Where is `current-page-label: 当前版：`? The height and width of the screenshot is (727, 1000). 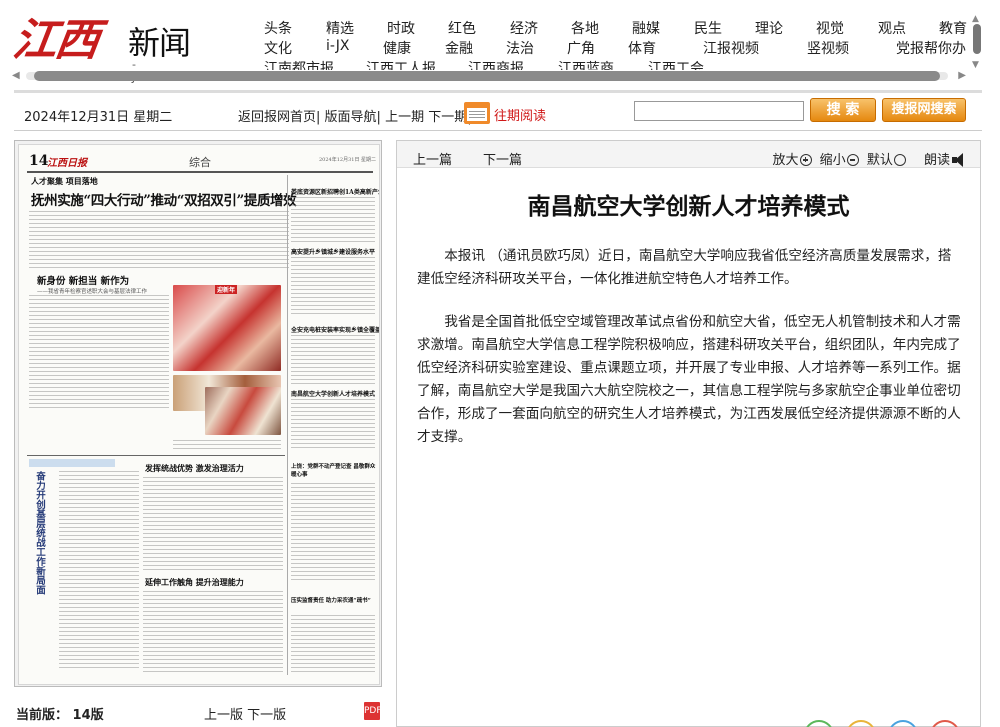
current-page-label: 当前版： is located at coordinates (42, 715).